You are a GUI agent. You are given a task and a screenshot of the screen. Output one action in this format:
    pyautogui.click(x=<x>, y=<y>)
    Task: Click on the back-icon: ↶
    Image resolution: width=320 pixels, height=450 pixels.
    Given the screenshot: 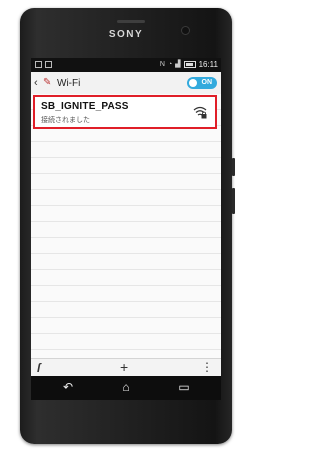 What is the action you would take?
    pyautogui.click(x=68, y=387)
    